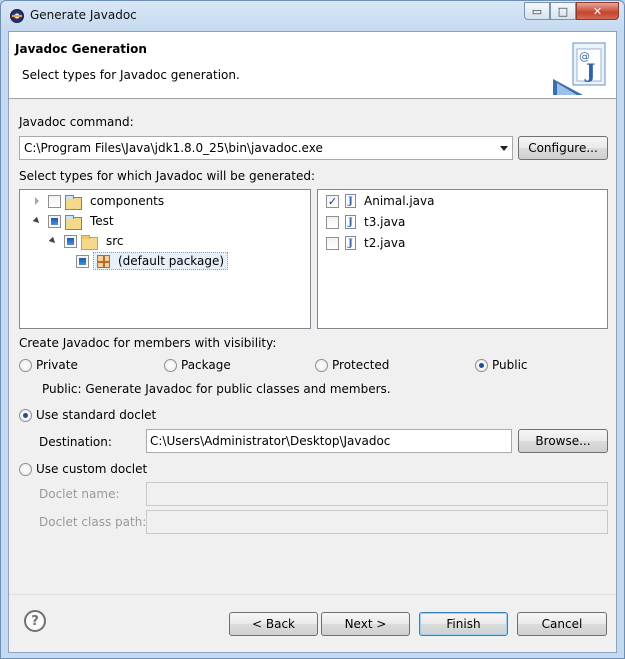 This screenshot has height=659, width=625. Describe the element at coordinates (377, 522) in the screenshot. I see `doclet-classpath-field` at that location.